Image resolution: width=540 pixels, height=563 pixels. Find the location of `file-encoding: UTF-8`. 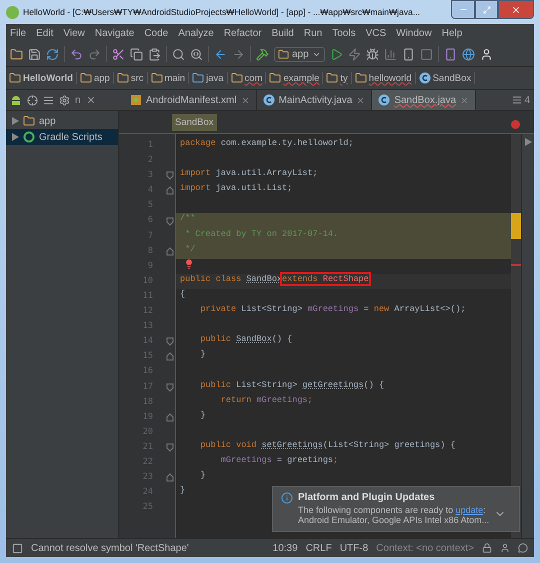

file-encoding: UTF-8 is located at coordinates (354, 548).